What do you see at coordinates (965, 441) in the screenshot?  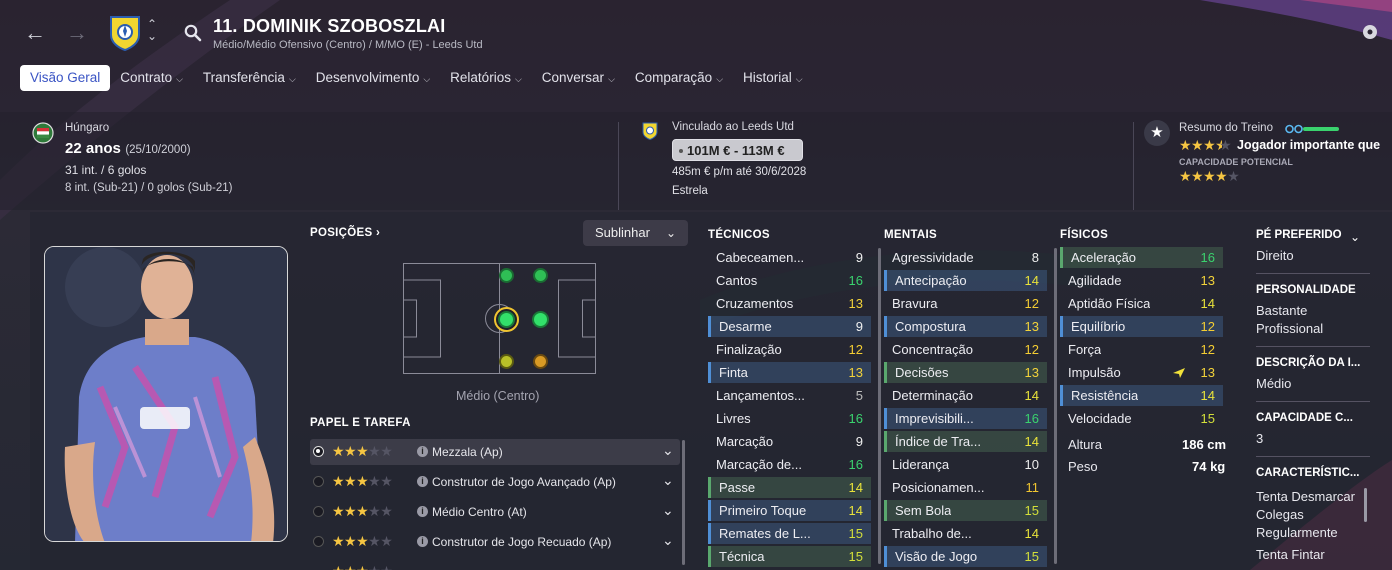 I see `attribute-row: Índice de Tra... 14` at bounding box center [965, 441].